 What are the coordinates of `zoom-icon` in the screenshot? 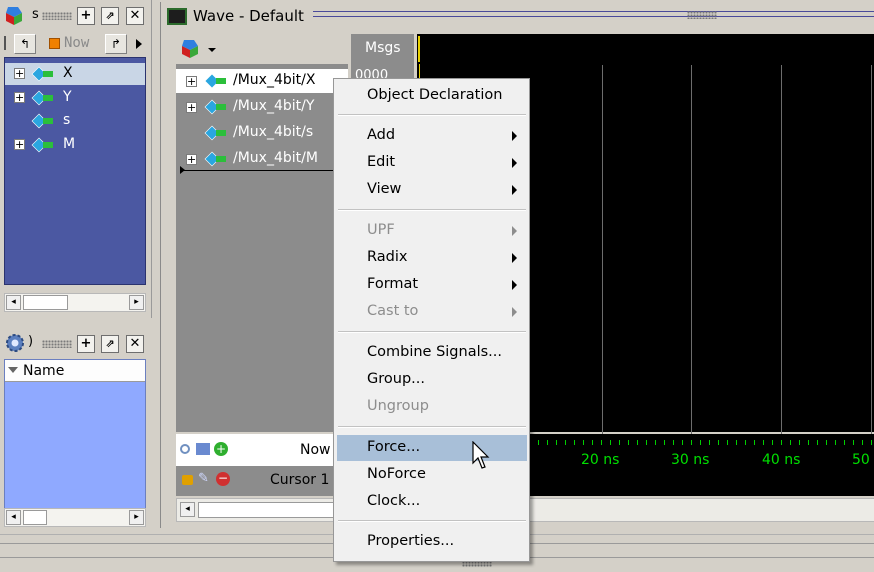 It's located at (185, 449).